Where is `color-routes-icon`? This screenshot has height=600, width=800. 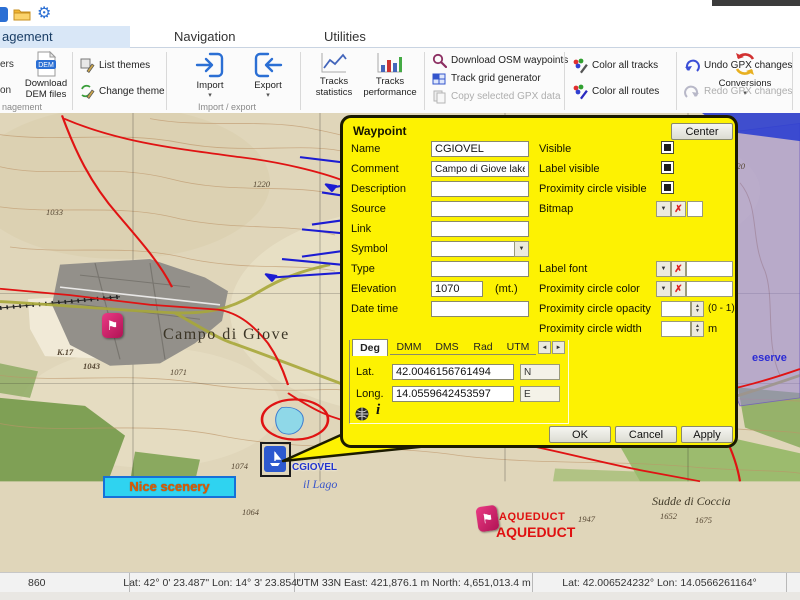 color-routes-icon is located at coordinates (580, 91).